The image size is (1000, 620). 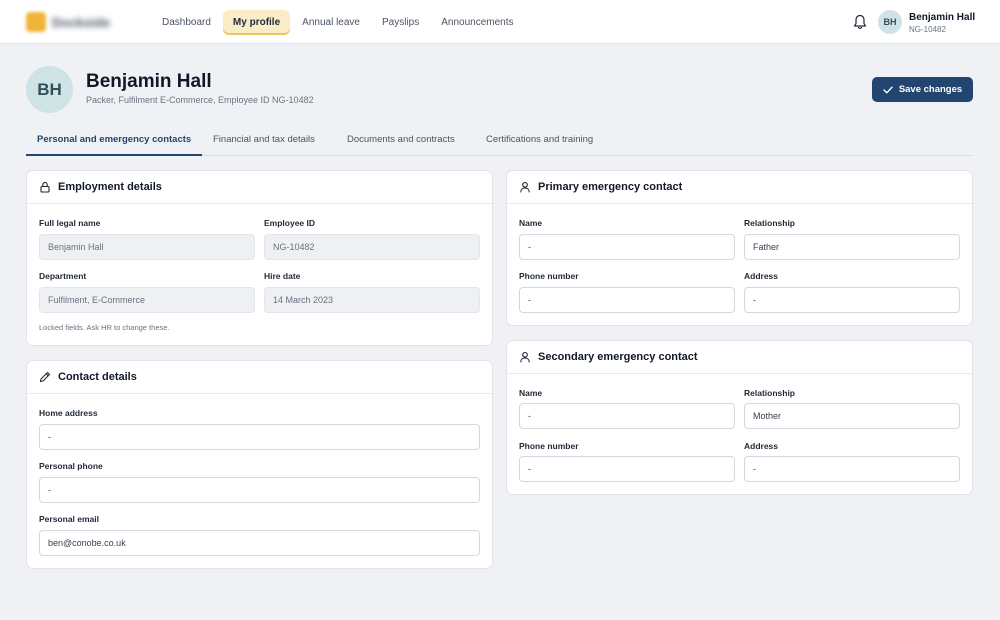 What do you see at coordinates (259, 543) in the screenshot?
I see `personal-email-input: ben@conobe.co.uk` at bounding box center [259, 543].